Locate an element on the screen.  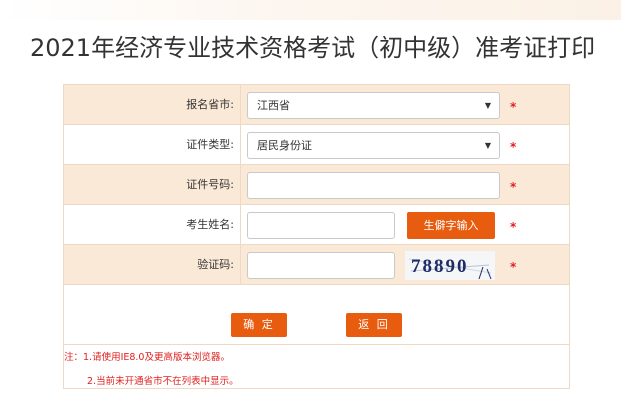
form-row-name: 考生姓名: 生僻字输入 * is located at coordinates (316, 225).